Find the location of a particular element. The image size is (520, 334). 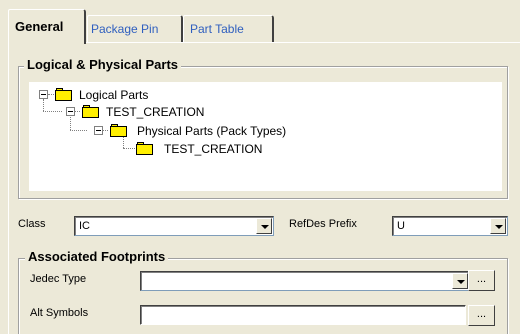

class-label: Class is located at coordinates (32, 224).